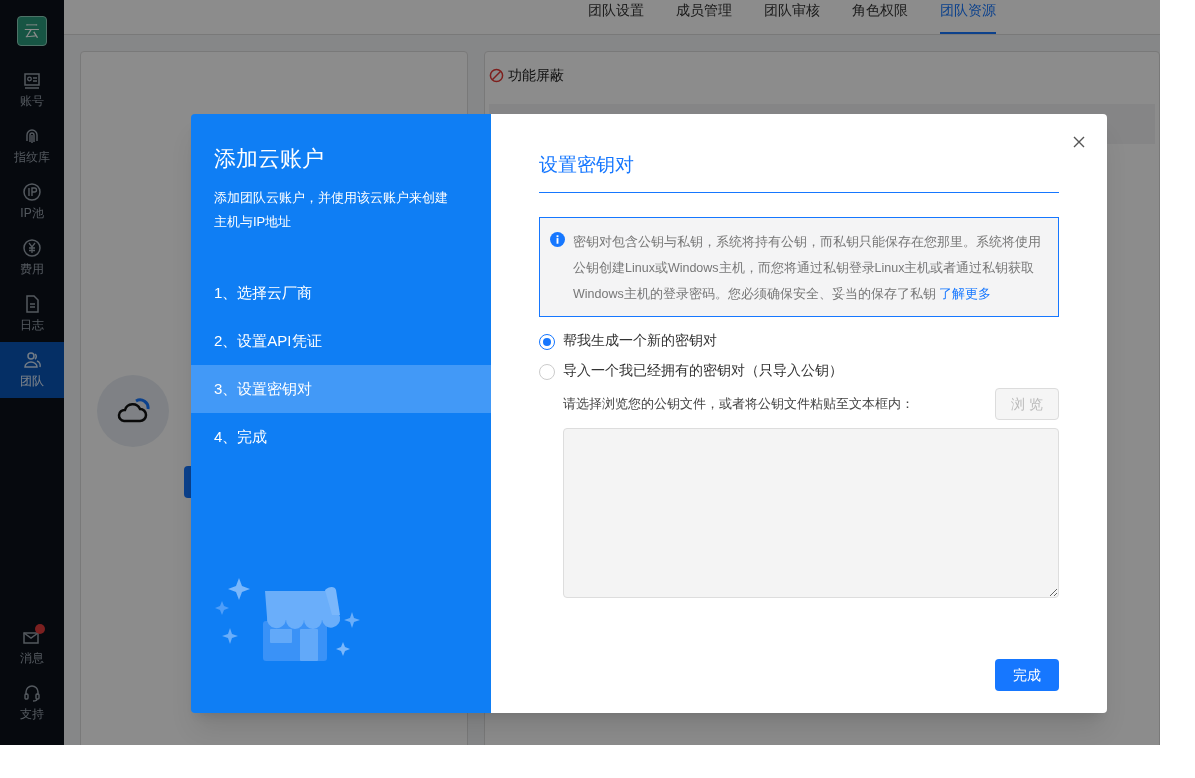  Describe the element at coordinates (269, 159) in the screenshot. I see `dialog-title: 添加云账户` at that location.